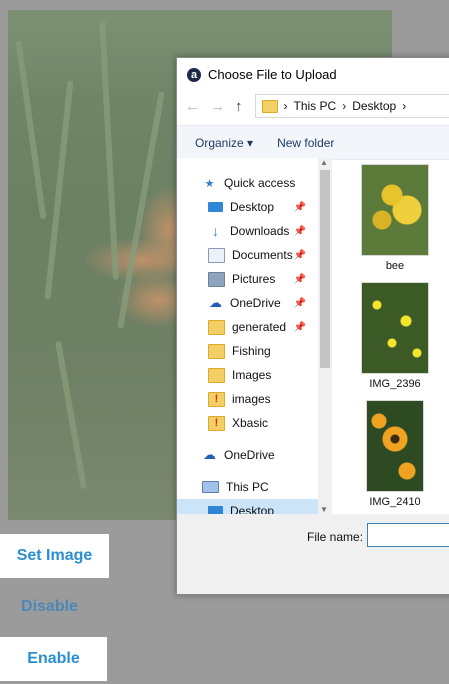 This screenshot has height=684, width=449. Describe the element at coordinates (247, 487) in the screenshot. I see `nav-item-label: This PC` at that location.